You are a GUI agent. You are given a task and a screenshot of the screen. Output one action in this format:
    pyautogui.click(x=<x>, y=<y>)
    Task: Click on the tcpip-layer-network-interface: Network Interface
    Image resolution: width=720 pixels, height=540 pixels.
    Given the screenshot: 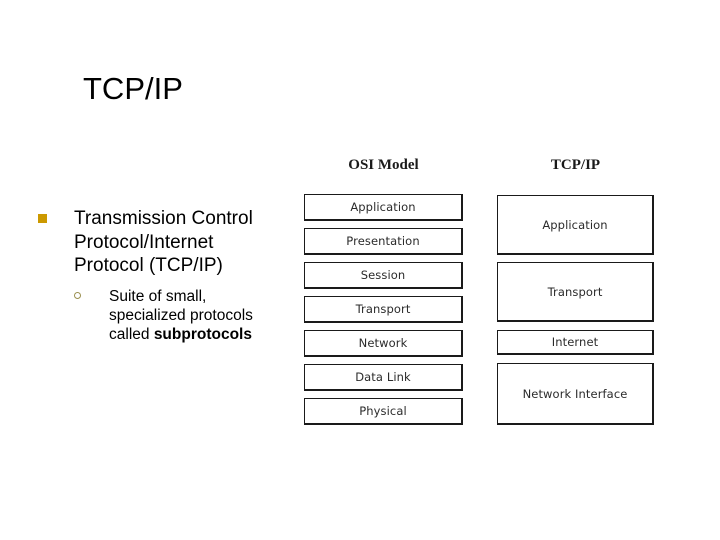 What is the action you would take?
    pyautogui.click(x=575, y=394)
    